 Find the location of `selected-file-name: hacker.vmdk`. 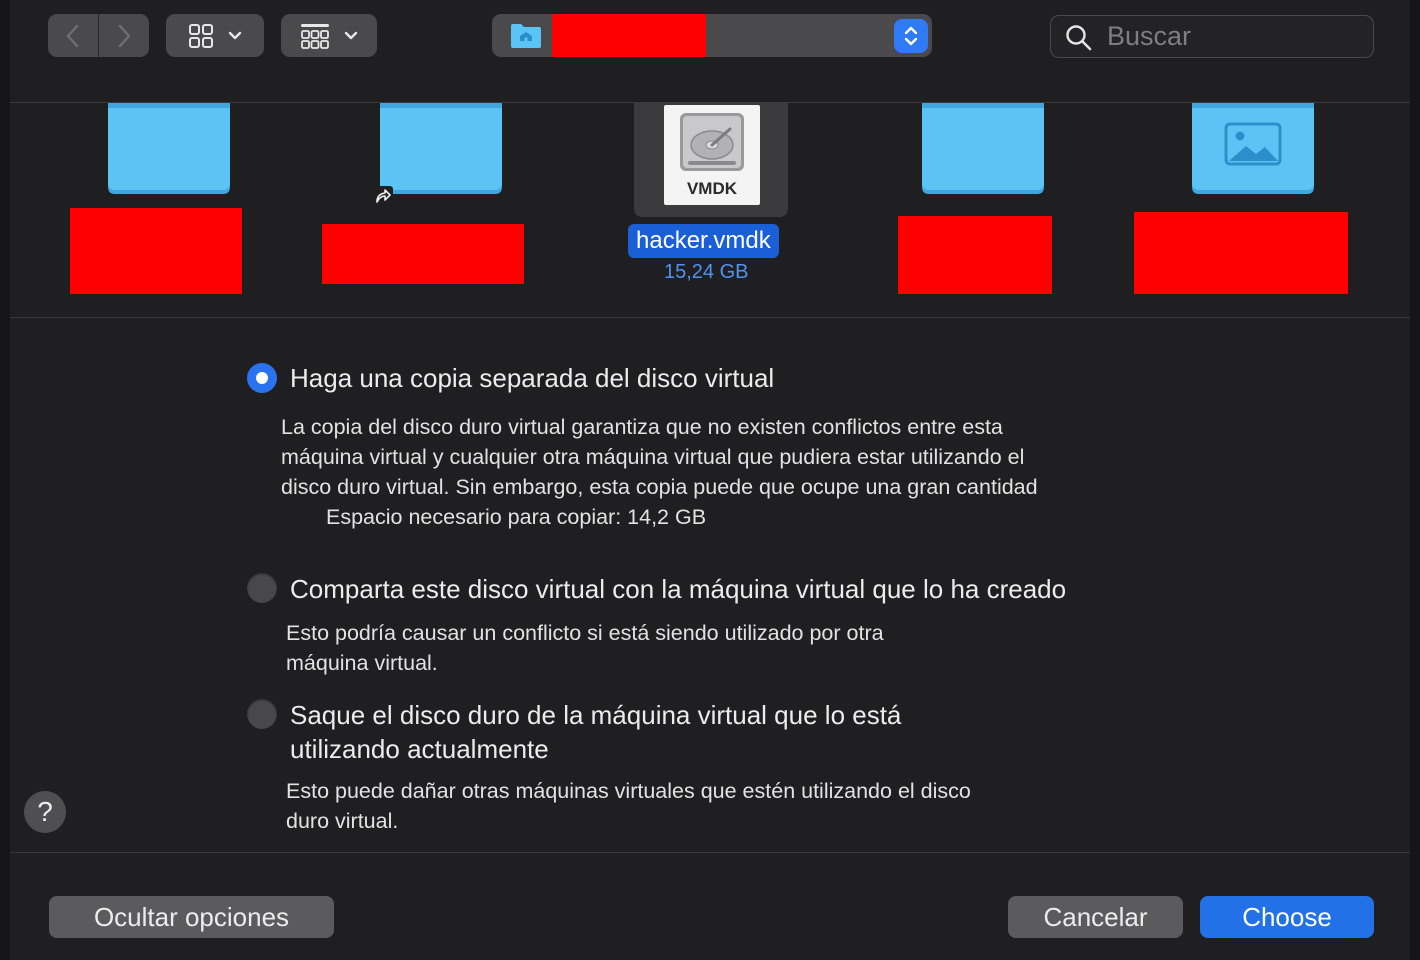

selected-file-name: hacker.vmdk is located at coordinates (703, 241).